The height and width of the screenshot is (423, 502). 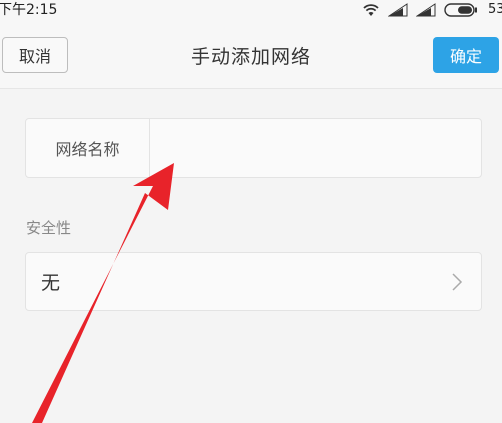 I want to click on status-icons: 53%, so click(x=432, y=10).